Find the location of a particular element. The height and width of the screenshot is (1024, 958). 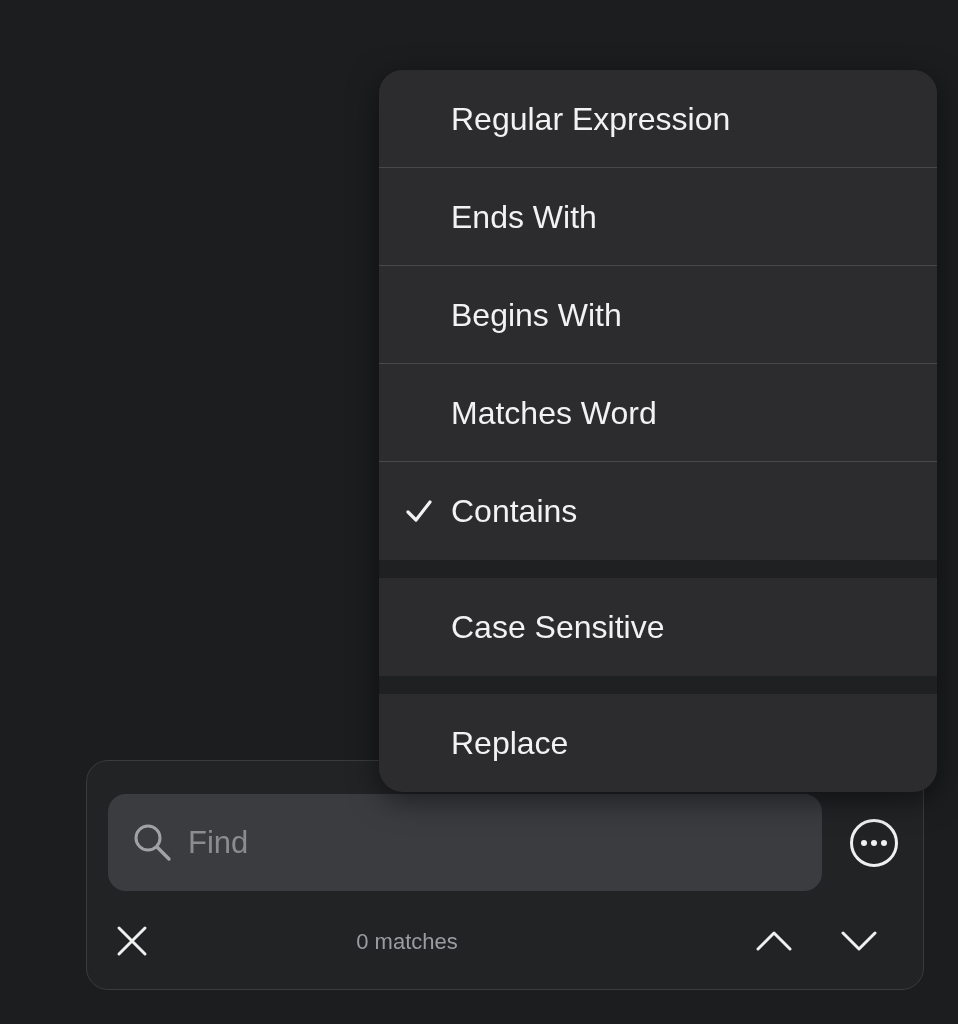

search-icon is located at coordinates (152, 842).